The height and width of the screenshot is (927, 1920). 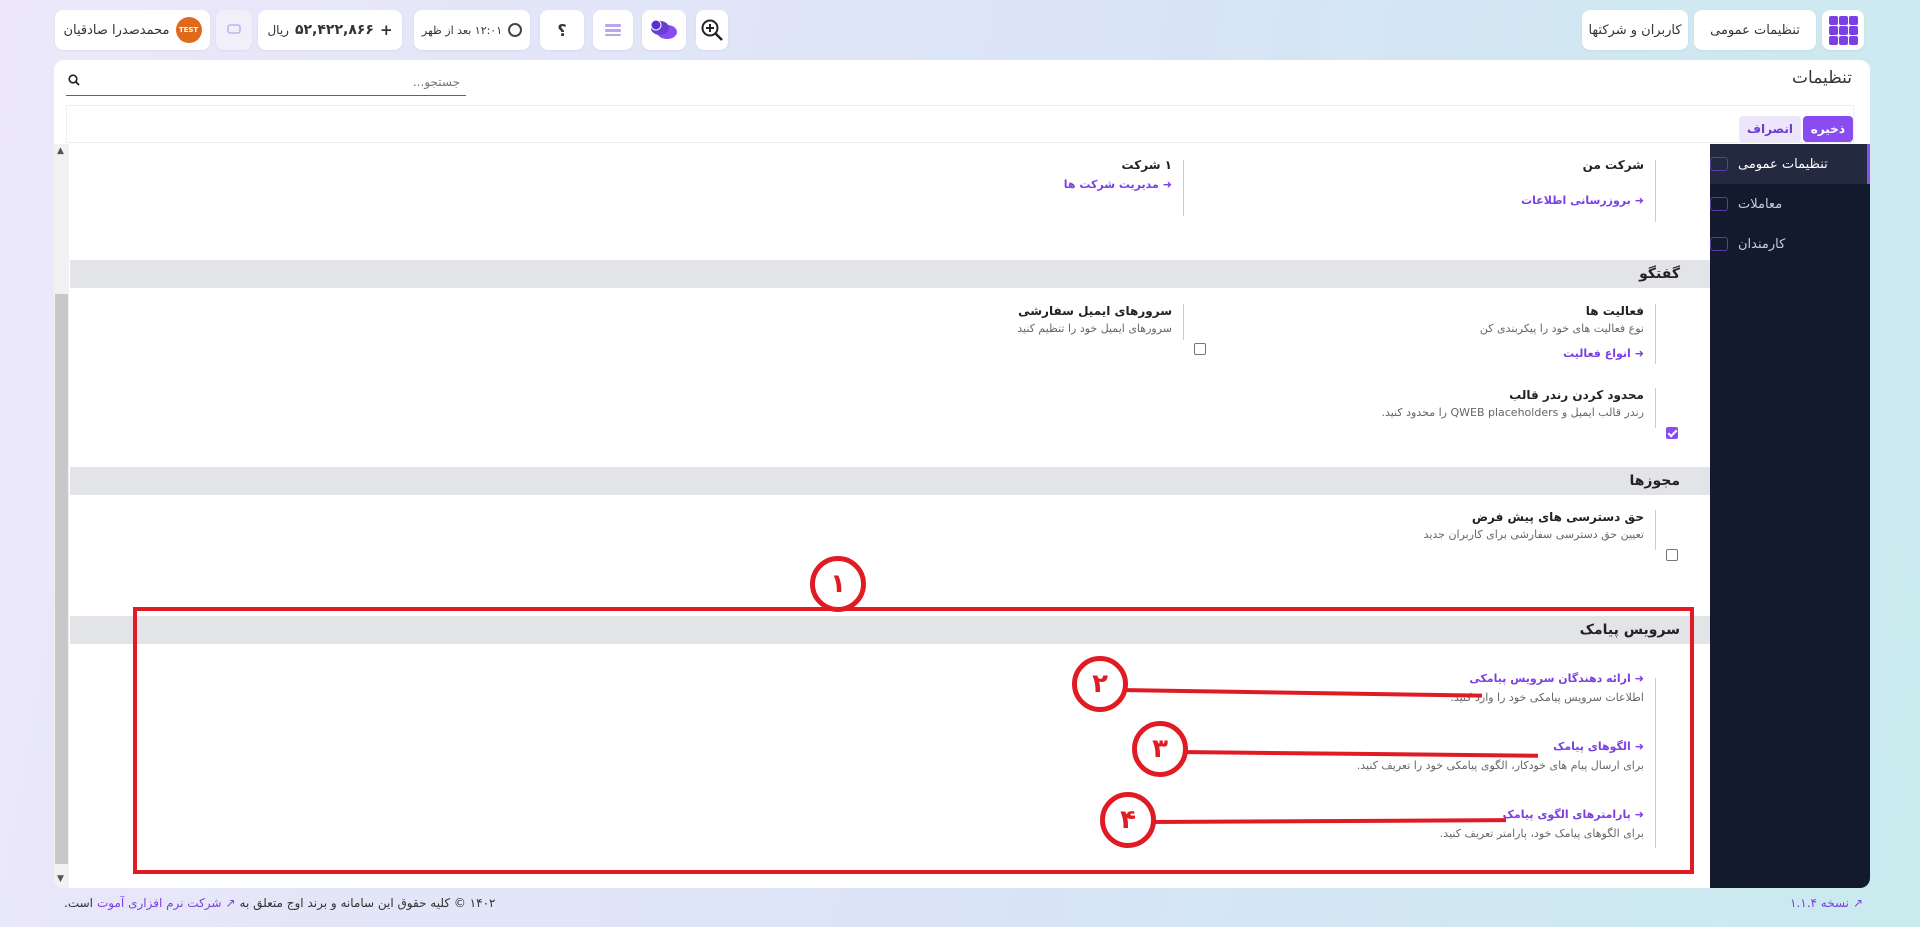 What do you see at coordinates (188, 30) in the screenshot?
I see `test-badge: TEST` at bounding box center [188, 30].